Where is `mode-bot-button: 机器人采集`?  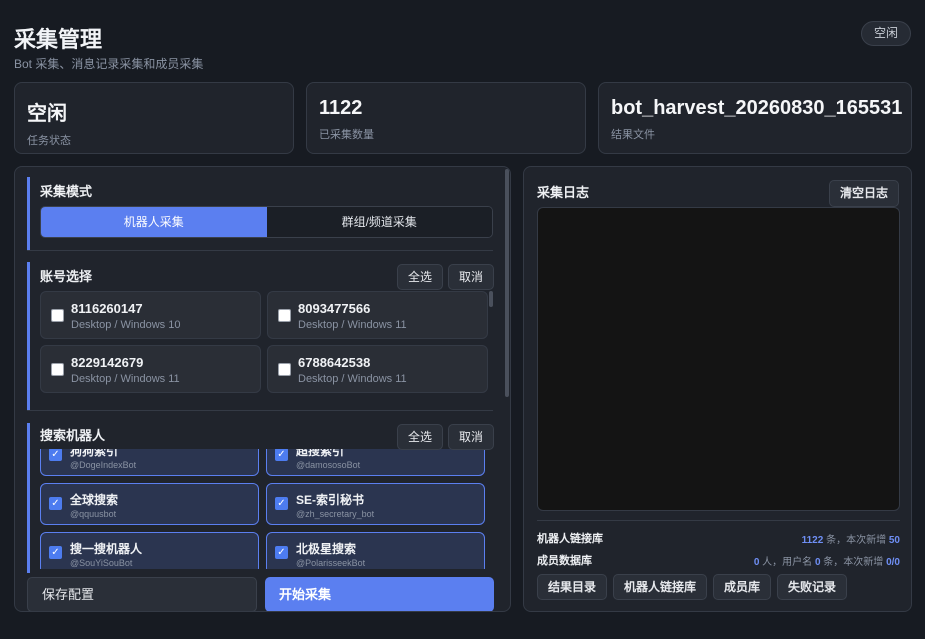
mode-bot-button: 机器人采集 is located at coordinates (154, 222).